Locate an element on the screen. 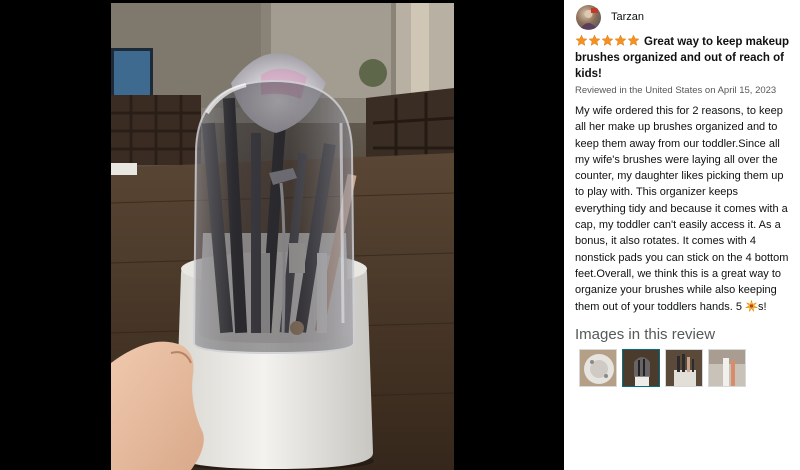 This screenshot has height=470, width=800. star-rating is located at coordinates (607, 40).